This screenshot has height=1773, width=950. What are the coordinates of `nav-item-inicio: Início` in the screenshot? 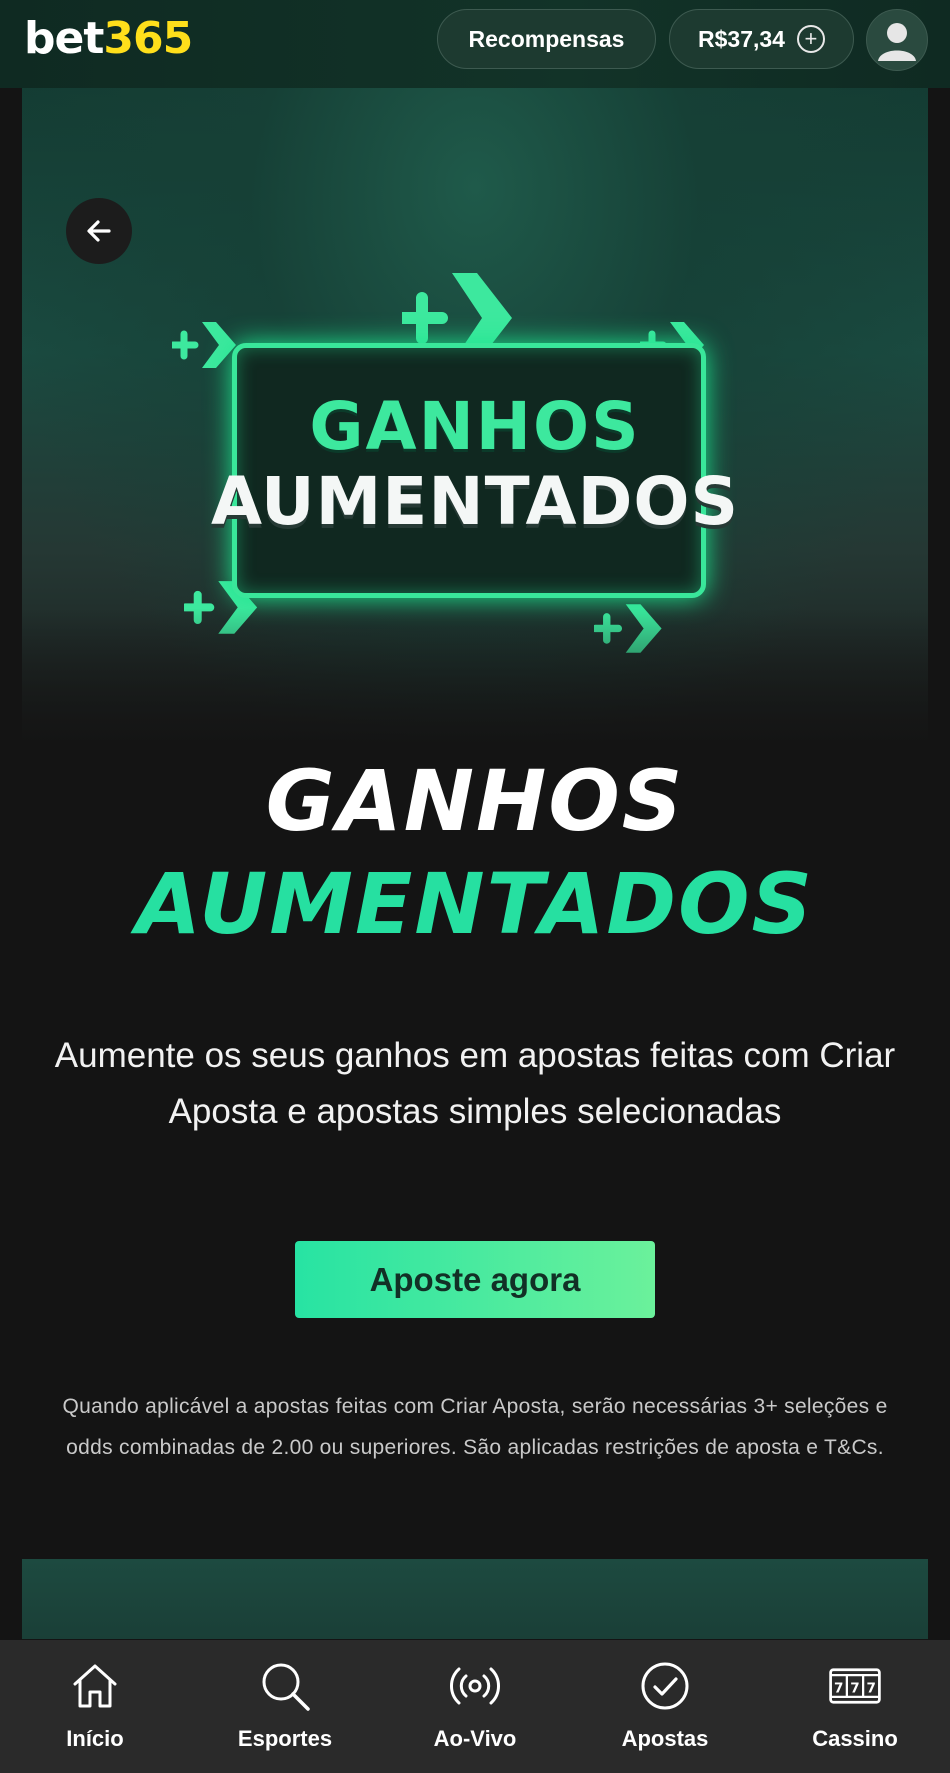 It's located at (95, 1706).